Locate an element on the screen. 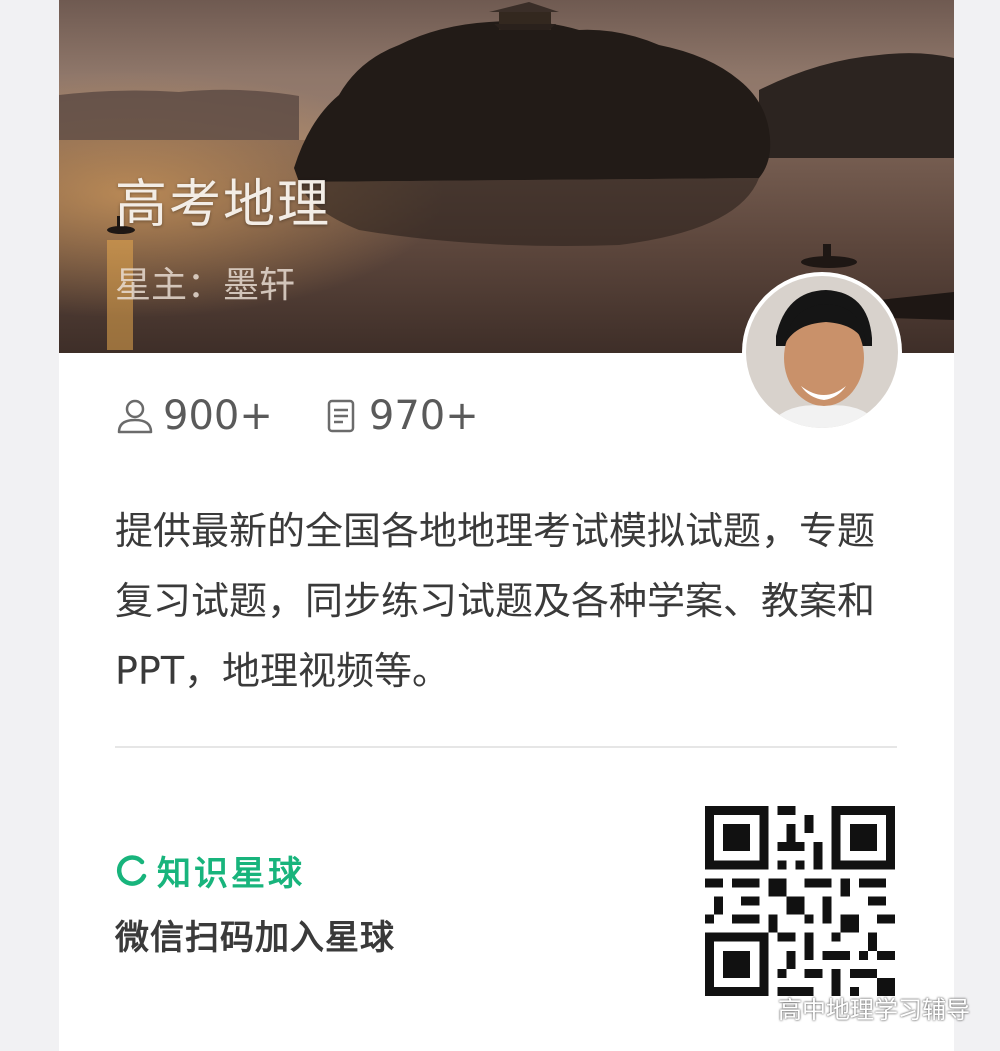 Image resolution: width=1000 pixels, height=1051 pixels. posts-stat: 970+ is located at coordinates (400, 416).